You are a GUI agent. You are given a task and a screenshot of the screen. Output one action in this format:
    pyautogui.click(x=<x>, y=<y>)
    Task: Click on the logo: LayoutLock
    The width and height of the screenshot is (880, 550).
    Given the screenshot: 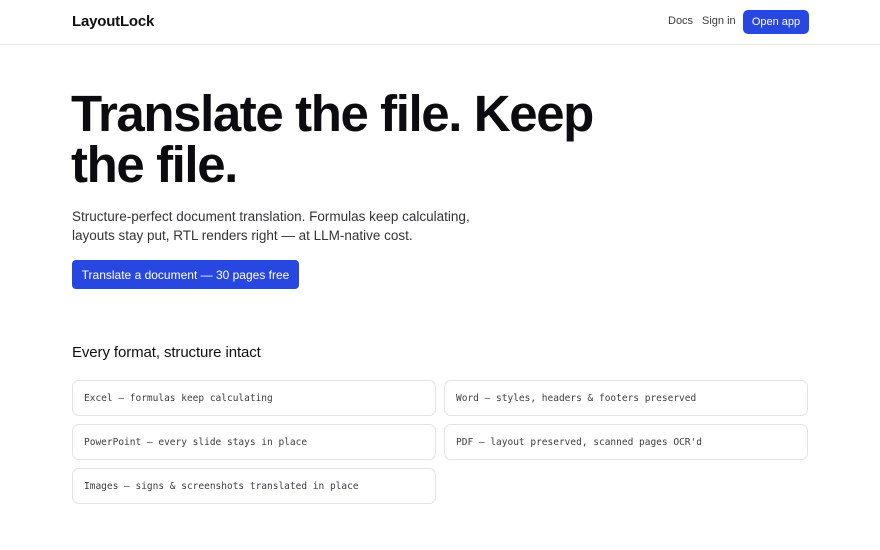 What is the action you would take?
    pyautogui.click(x=113, y=21)
    